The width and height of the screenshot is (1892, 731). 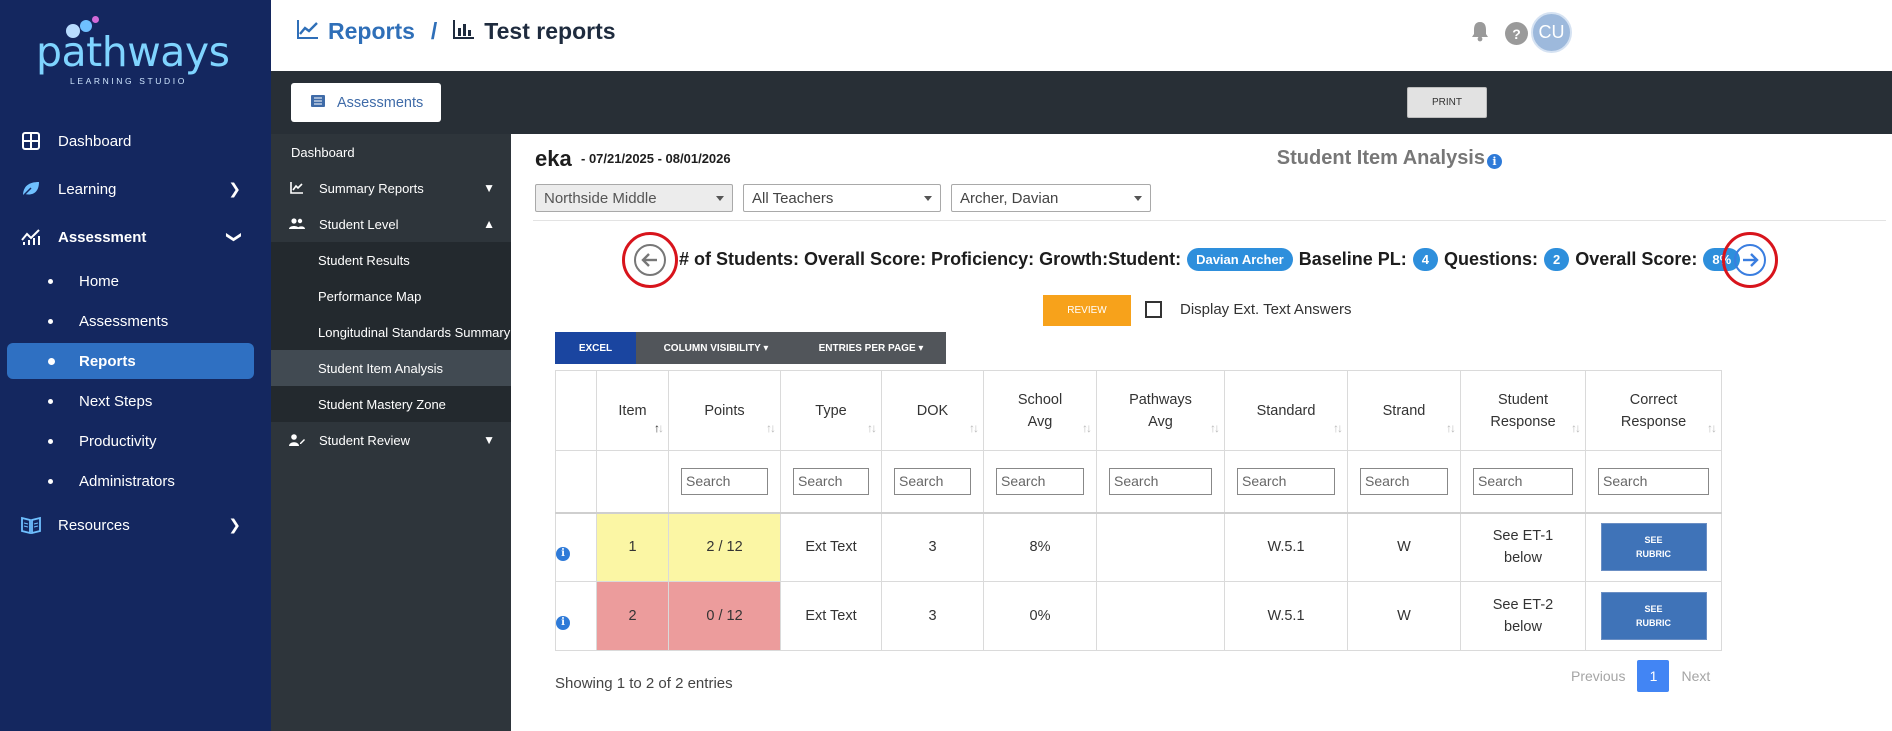 What do you see at coordinates (1523, 616) in the screenshot?
I see `cell-student-response: See ET-2 below` at bounding box center [1523, 616].